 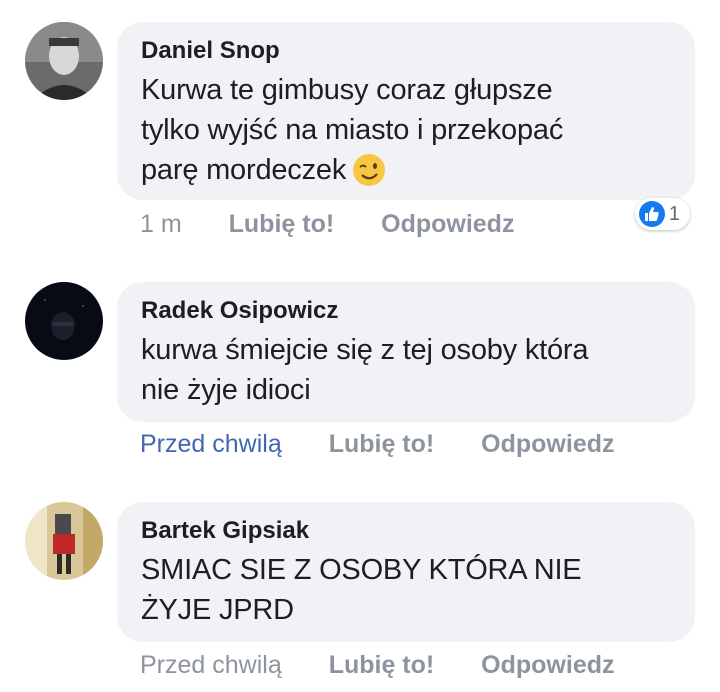 What do you see at coordinates (406, 51) in the screenshot?
I see `comment-author: Daniel Snop` at bounding box center [406, 51].